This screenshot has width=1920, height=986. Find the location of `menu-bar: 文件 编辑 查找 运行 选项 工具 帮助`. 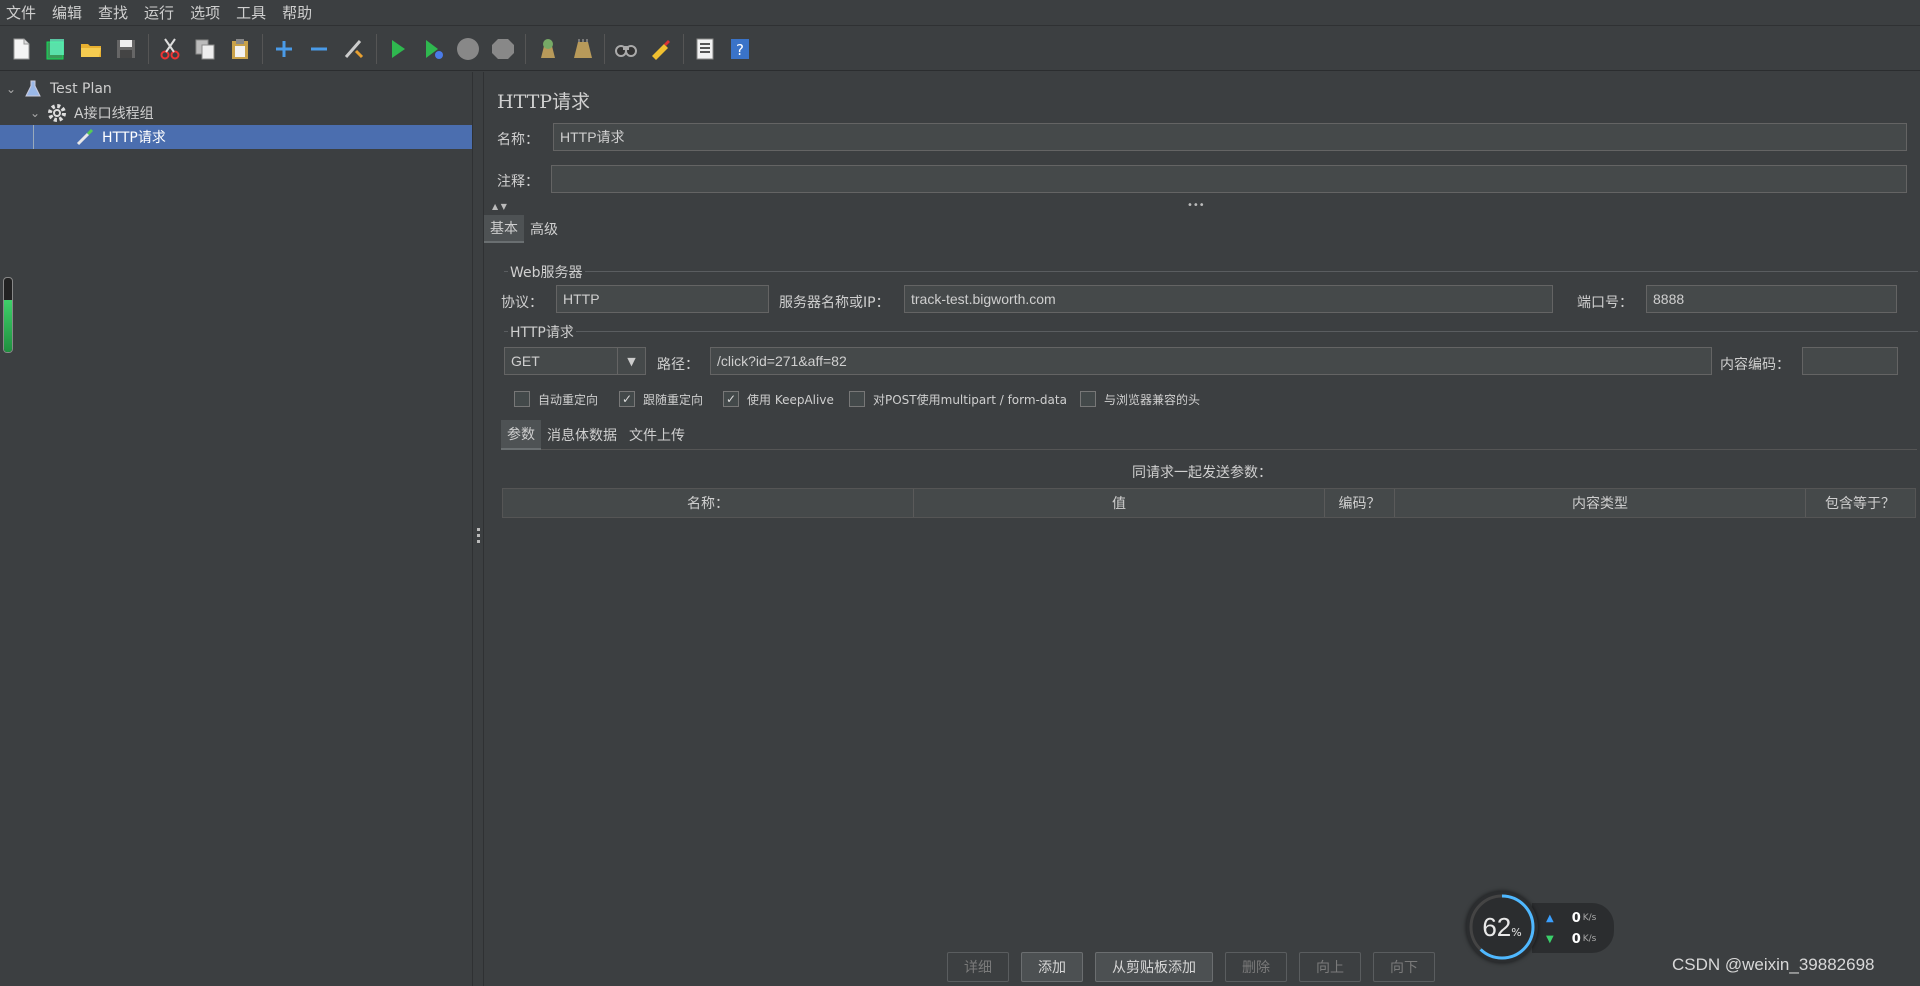

menu-bar: 文件 编辑 查找 运行 选项 工具 帮助 is located at coordinates (960, 13).